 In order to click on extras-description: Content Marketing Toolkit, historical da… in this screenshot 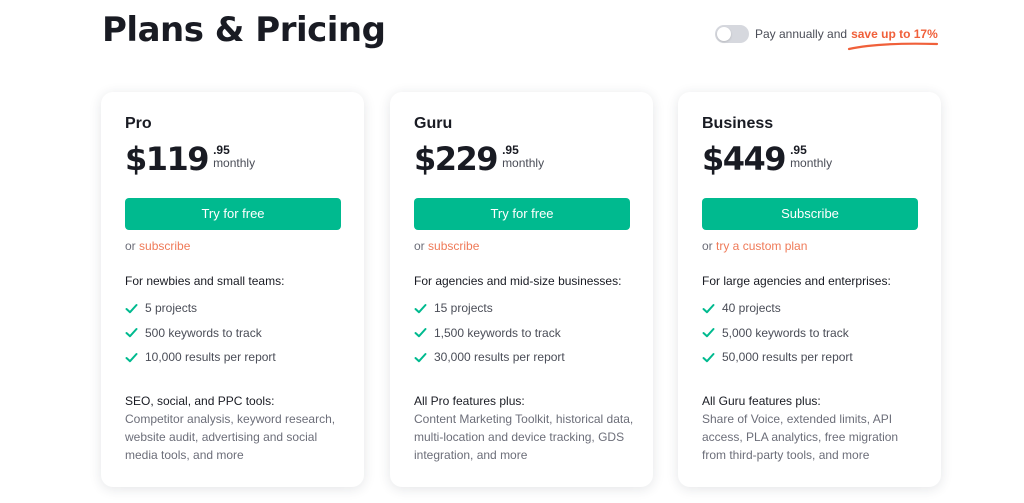, I will do `click(524, 437)`.